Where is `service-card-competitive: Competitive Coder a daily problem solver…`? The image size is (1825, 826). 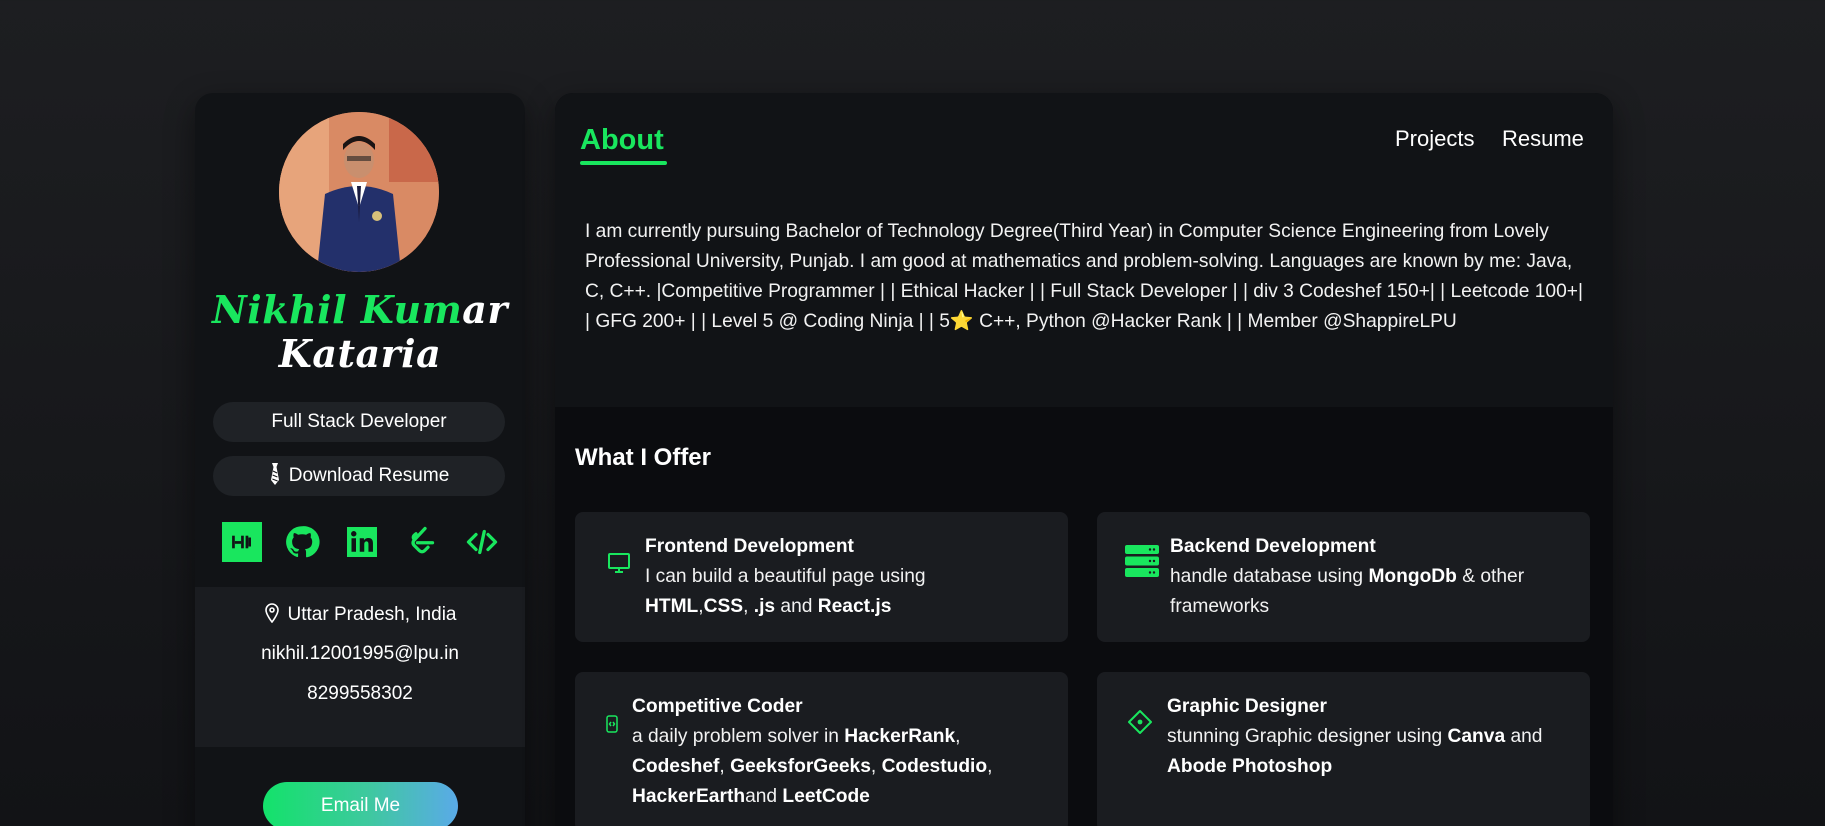
service-card-competitive: Competitive Coder a daily problem solver… is located at coordinates (821, 749).